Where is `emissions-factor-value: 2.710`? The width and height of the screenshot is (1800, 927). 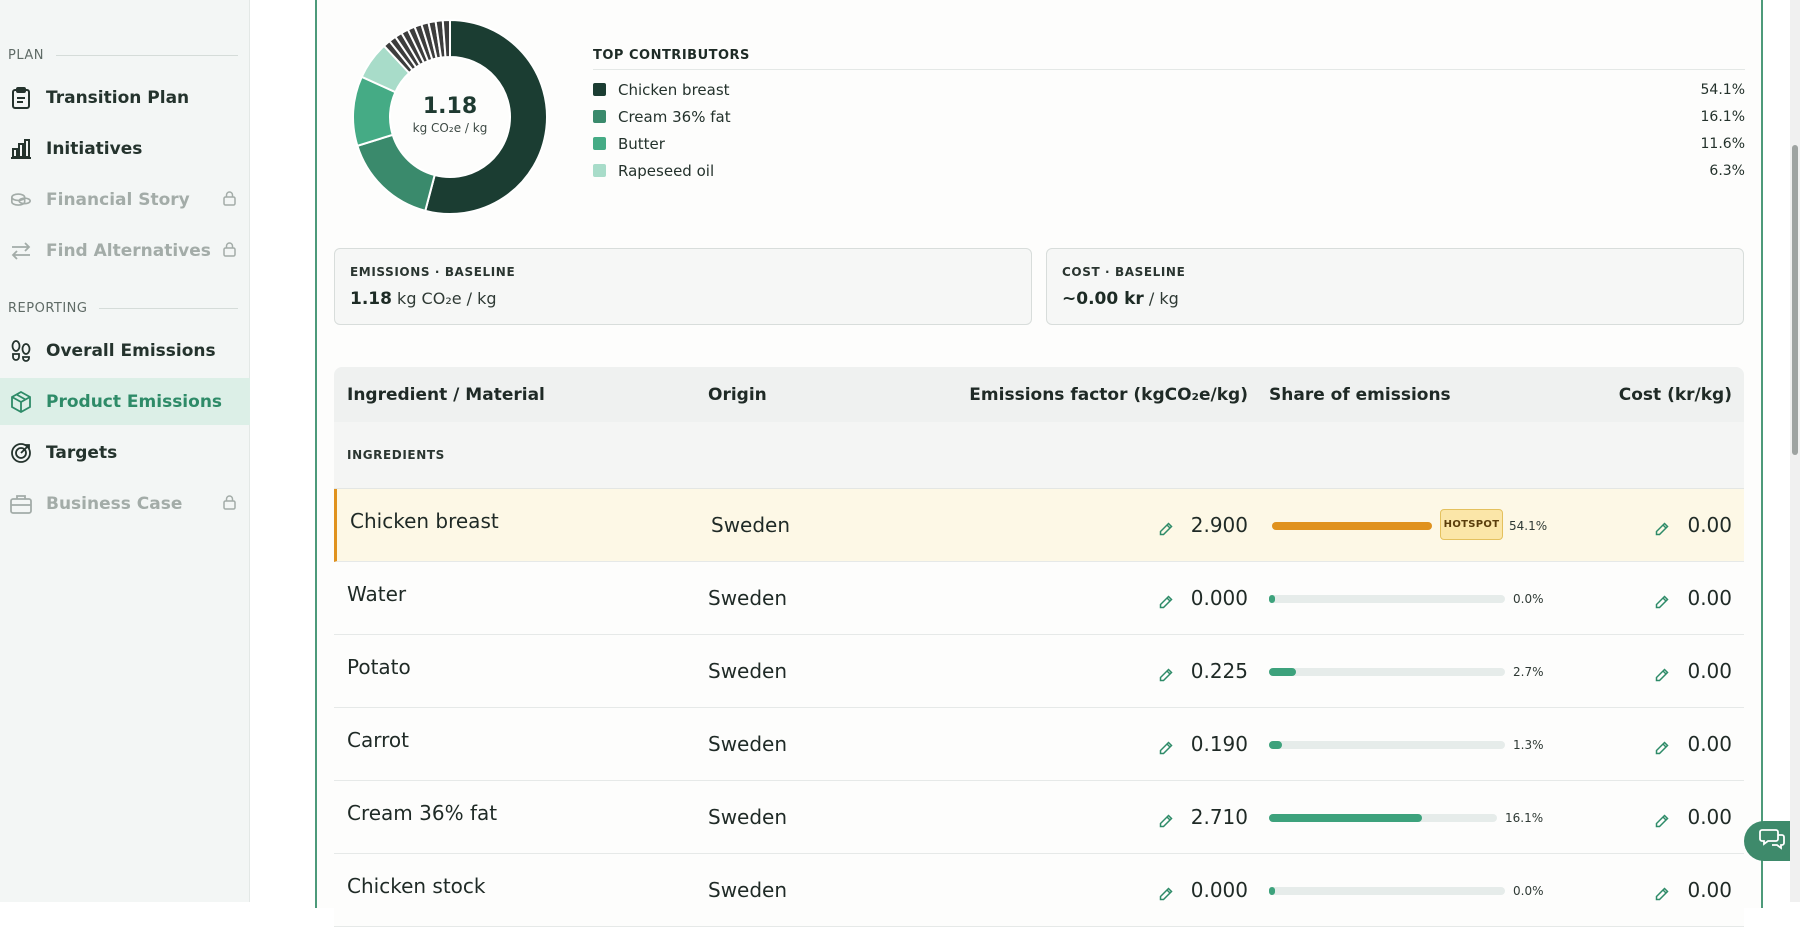
emissions-factor-value: 2.710 is located at coordinates (1219, 817).